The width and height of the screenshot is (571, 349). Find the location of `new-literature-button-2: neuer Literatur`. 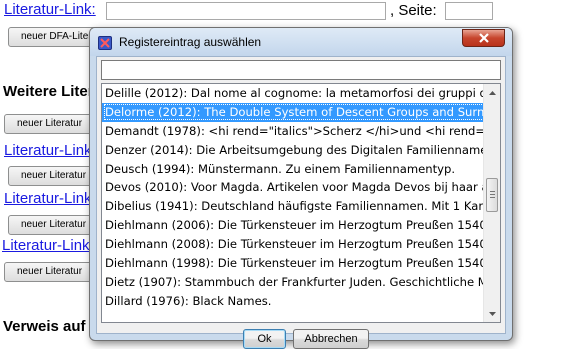

new-literature-button-2: neuer Literatur is located at coordinates (53, 176).